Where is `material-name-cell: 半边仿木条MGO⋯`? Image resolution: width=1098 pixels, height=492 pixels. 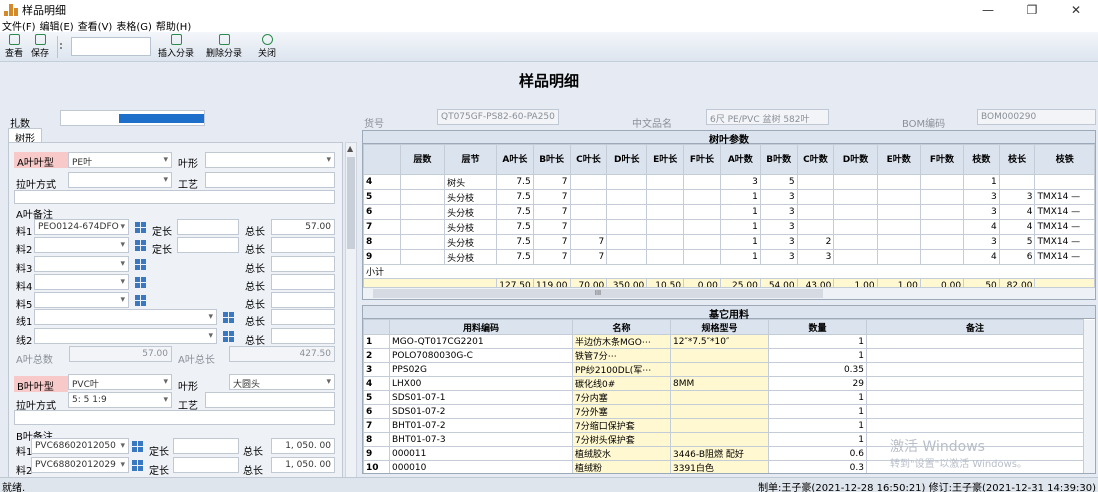
material-name-cell: 半边仿木条MGO⋯ is located at coordinates (621, 341).